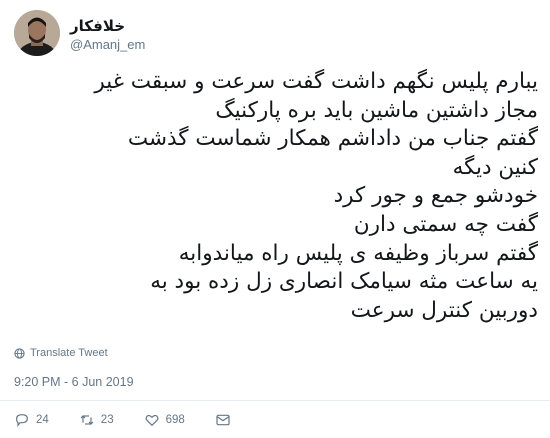 The image size is (550, 438). I want to click on reply-icon, so click(22, 421).